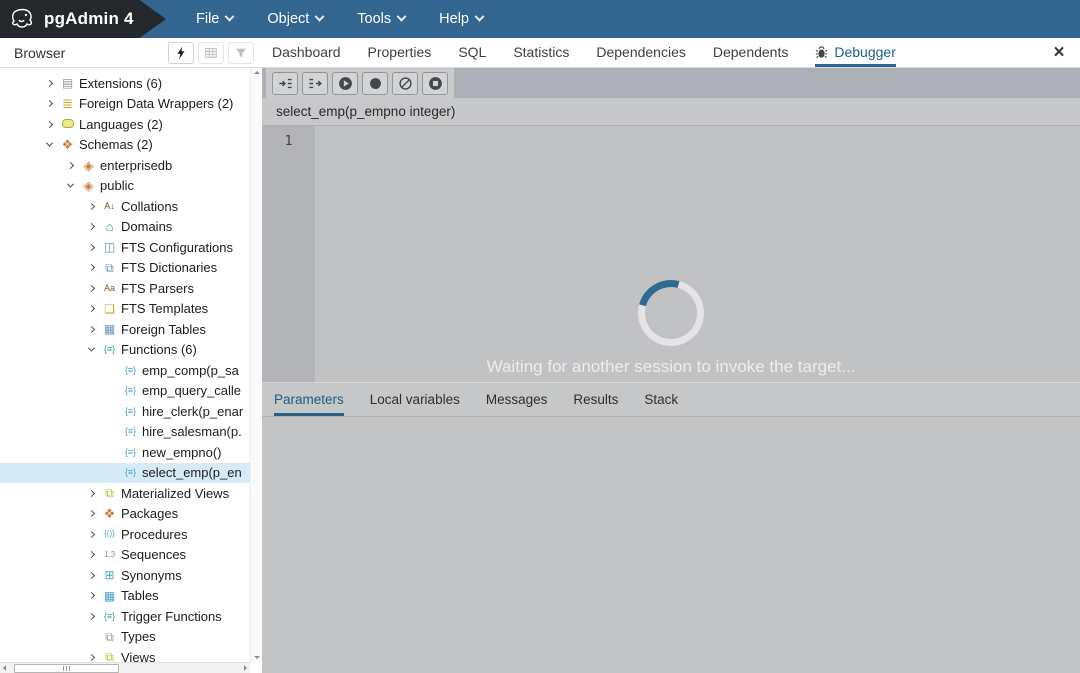 This screenshot has width=1080, height=673. Describe the element at coordinates (125, 555) in the screenshot. I see `tree-item-sequences: 1.3 Sequences` at that location.